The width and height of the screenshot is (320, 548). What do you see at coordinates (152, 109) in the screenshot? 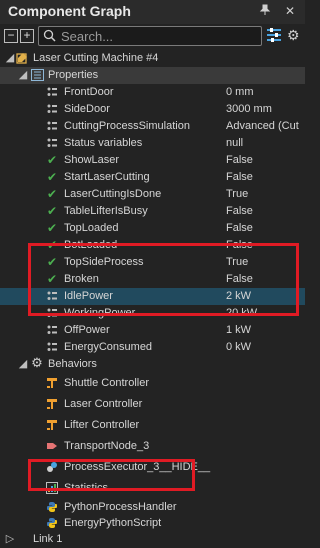
I see `property-row: SideDoor 3000 mm` at bounding box center [152, 109].